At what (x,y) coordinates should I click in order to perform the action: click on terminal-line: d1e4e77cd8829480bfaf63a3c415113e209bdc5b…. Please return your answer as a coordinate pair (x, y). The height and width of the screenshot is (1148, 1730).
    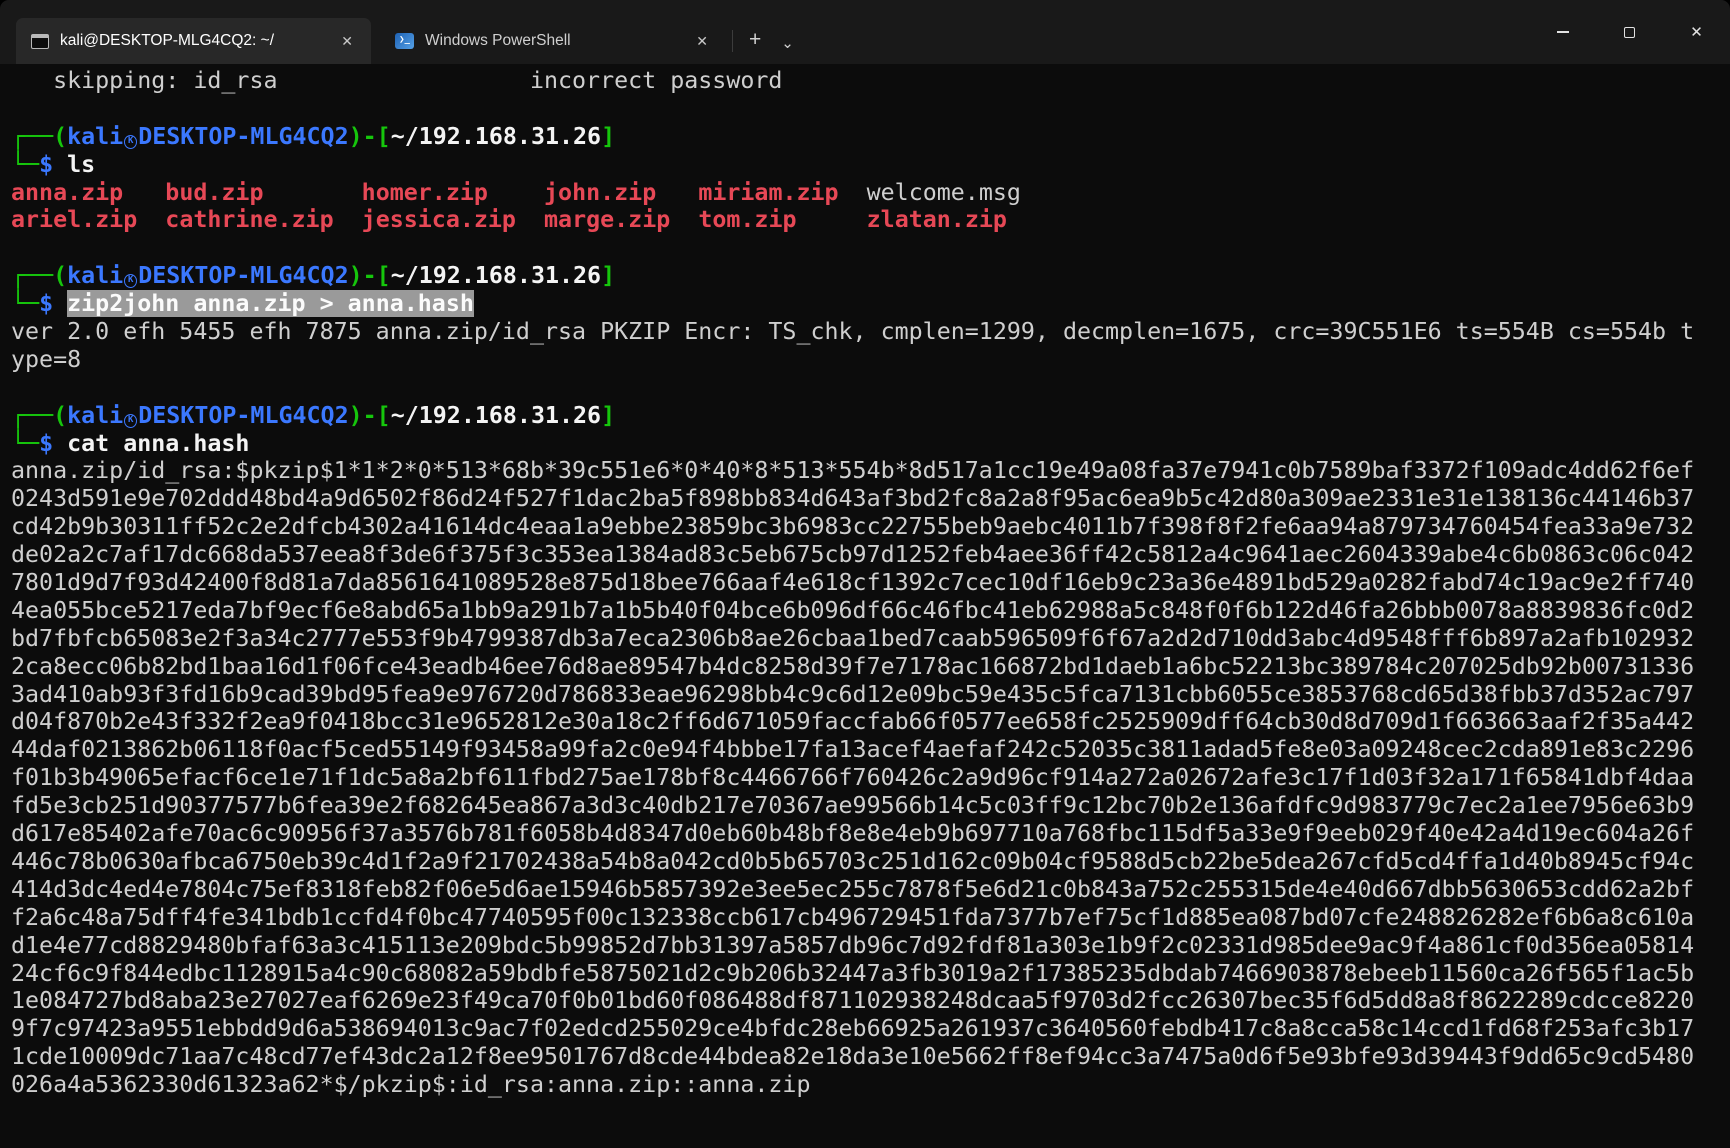
    Looking at the image, I should click on (853, 945).